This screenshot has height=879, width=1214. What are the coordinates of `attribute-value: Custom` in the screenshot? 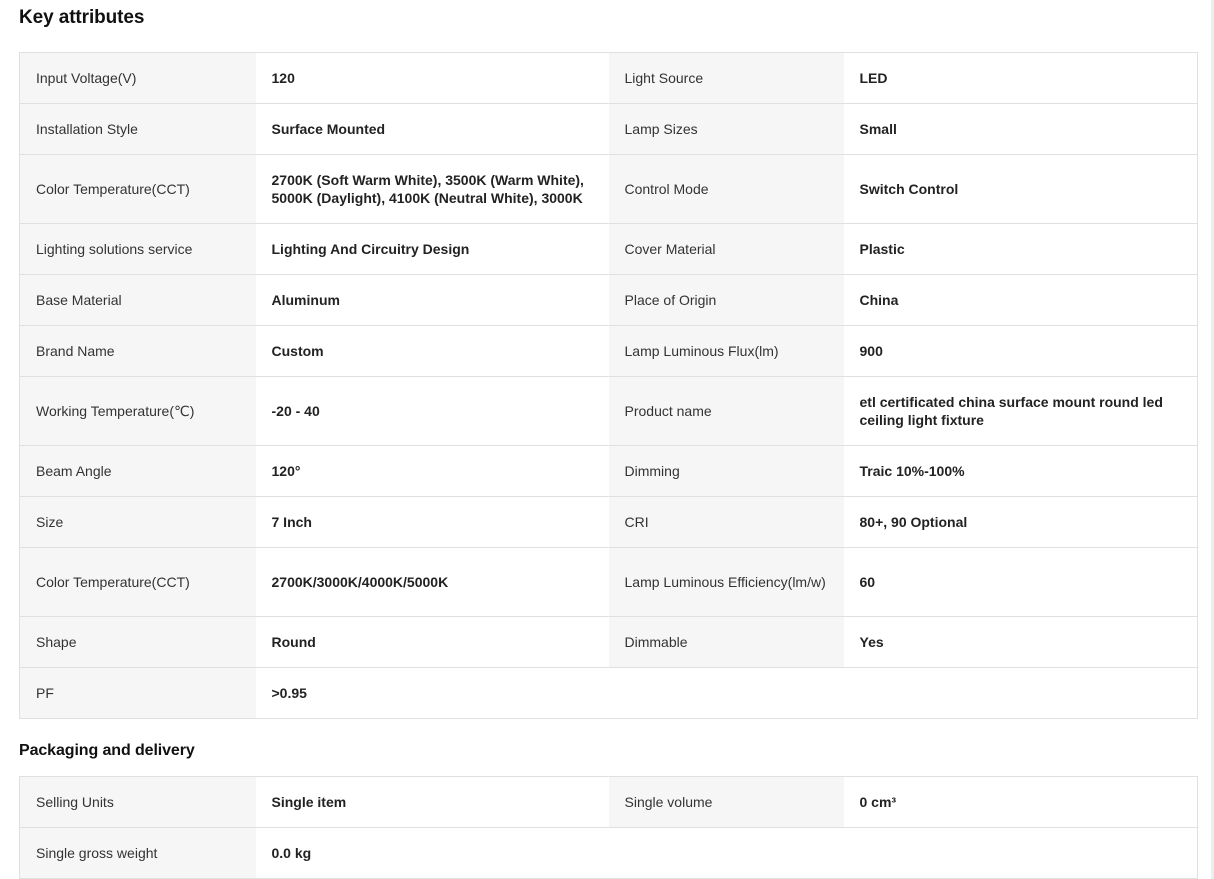 It's located at (432, 351).